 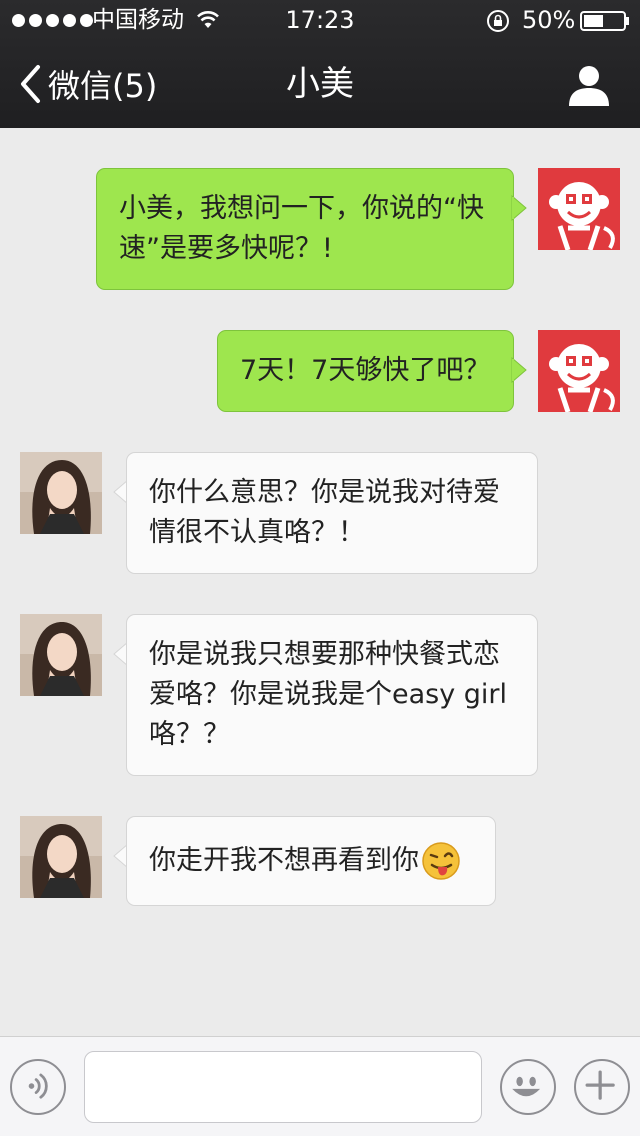 I want to click on emoji-button, so click(x=528, y=1087).